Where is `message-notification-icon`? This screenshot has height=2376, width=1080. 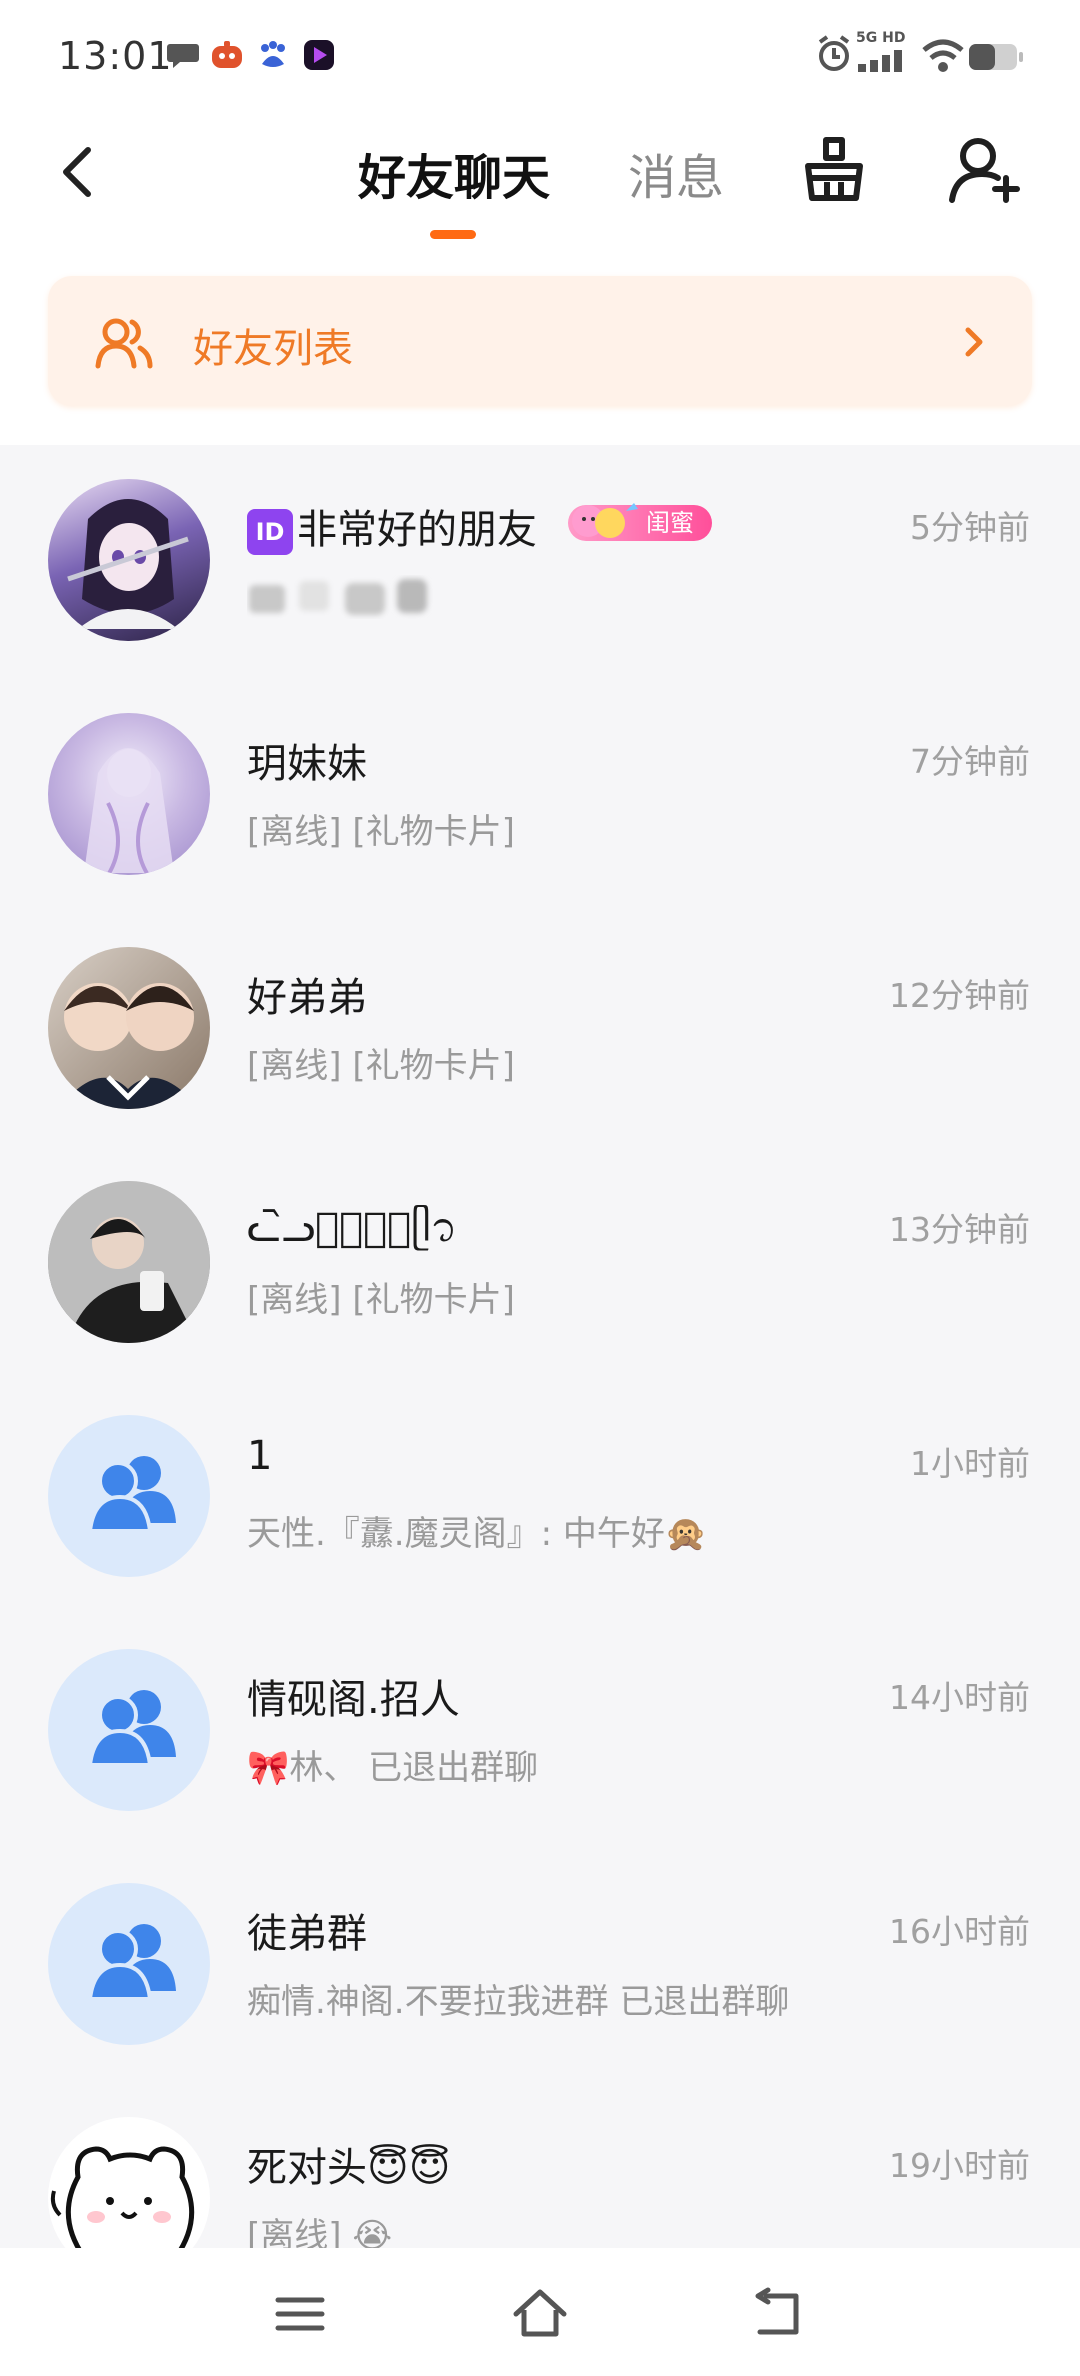 message-notification-icon is located at coordinates (183, 56).